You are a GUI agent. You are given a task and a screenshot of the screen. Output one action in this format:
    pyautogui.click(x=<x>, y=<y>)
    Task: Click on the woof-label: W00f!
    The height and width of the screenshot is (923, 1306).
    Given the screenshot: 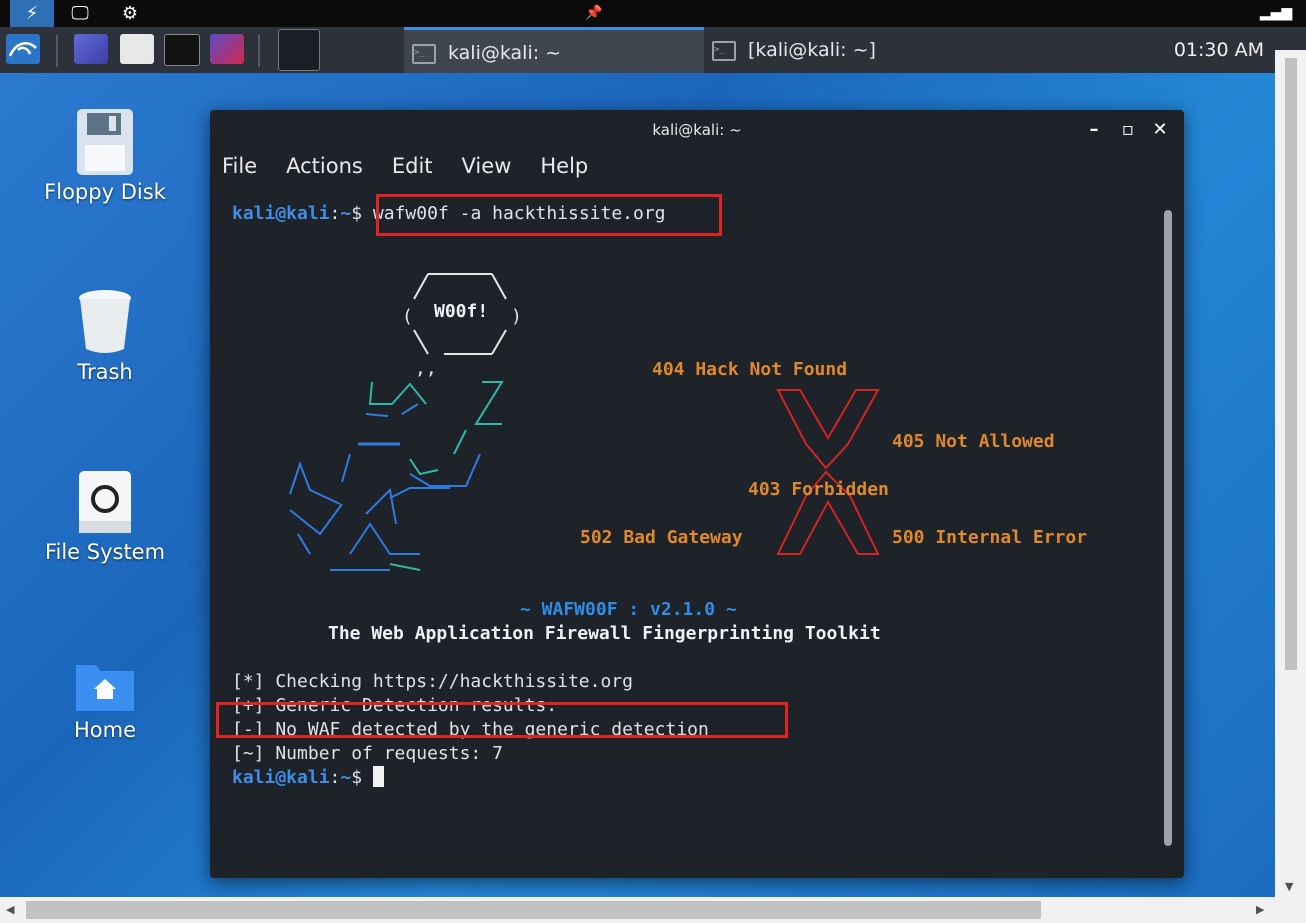 What is the action you would take?
    pyautogui.click(x=461, y=311)
    